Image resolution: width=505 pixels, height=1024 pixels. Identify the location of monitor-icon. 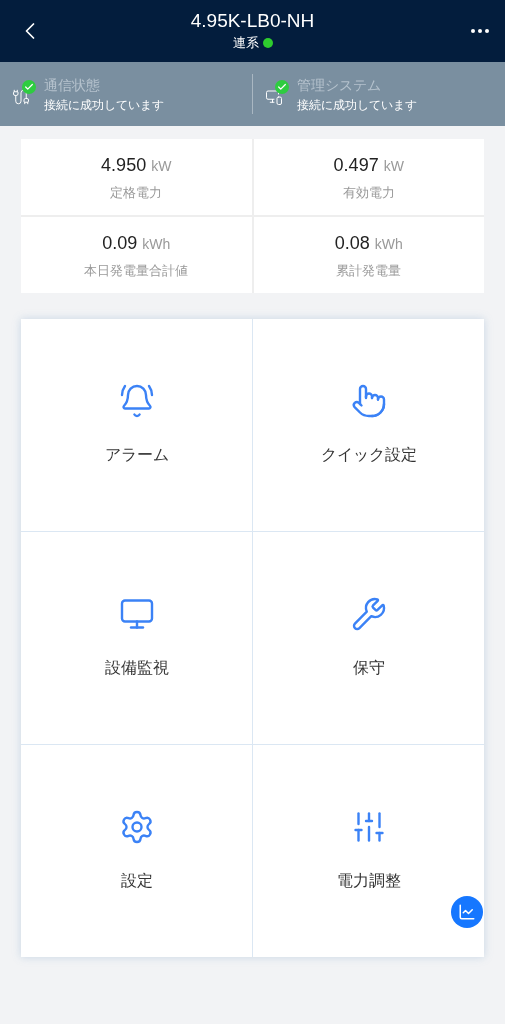
(136, 614).